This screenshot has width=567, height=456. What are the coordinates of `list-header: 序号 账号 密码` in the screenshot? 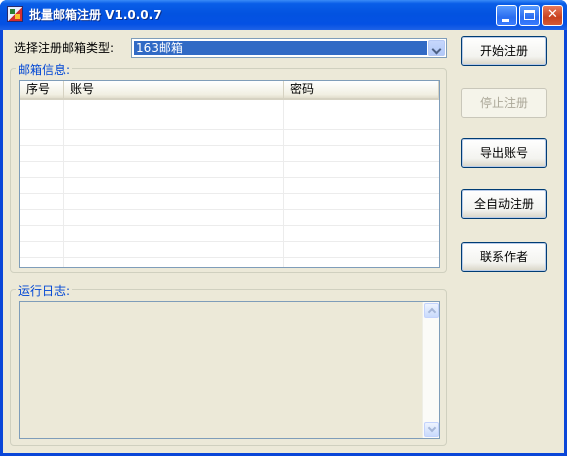 It's located at (229, 90).